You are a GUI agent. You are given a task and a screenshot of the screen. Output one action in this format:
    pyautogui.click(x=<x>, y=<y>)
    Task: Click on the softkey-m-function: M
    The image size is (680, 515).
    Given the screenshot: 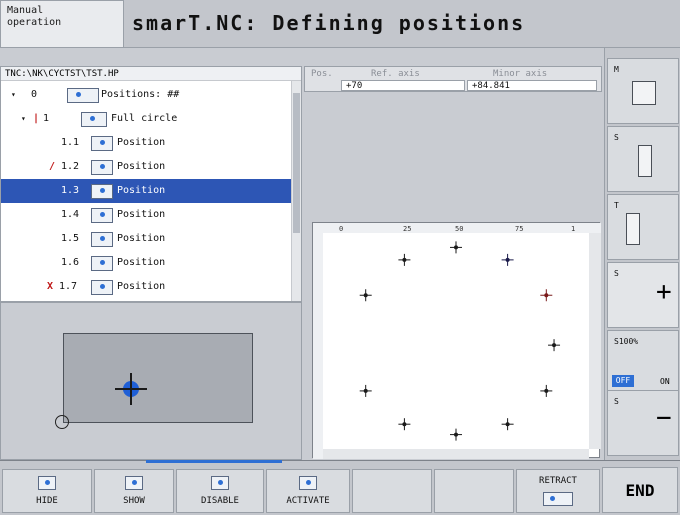 What is the action you would take?
    pyautogui.click(x=643, y=91)
    